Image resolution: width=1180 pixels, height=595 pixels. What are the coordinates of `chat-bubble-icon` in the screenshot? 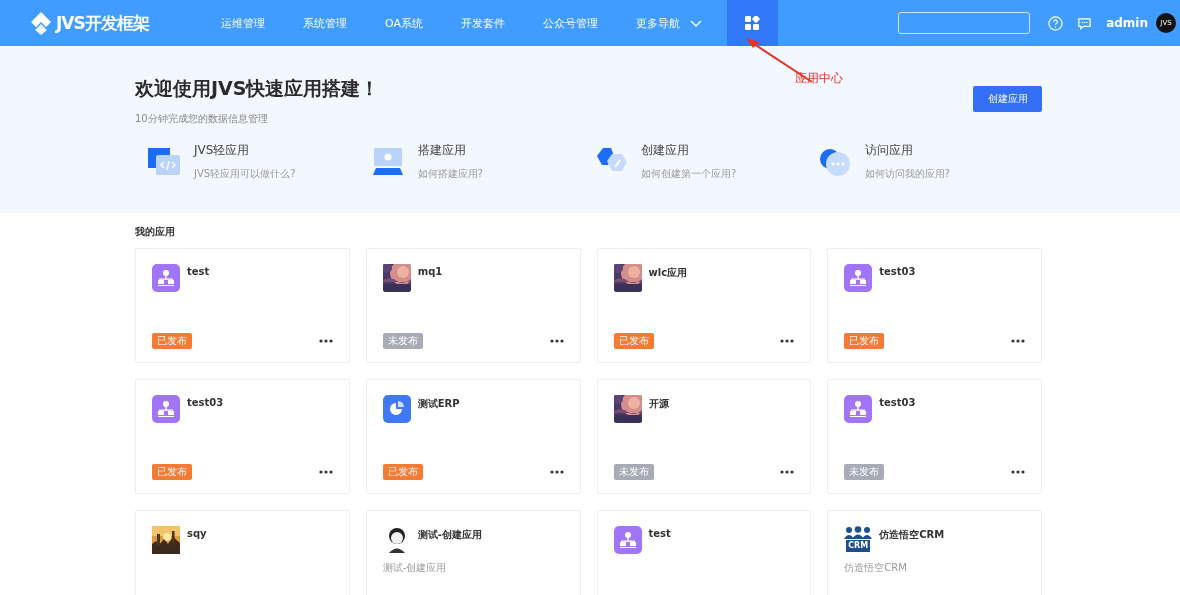 It's located at (834, 161).